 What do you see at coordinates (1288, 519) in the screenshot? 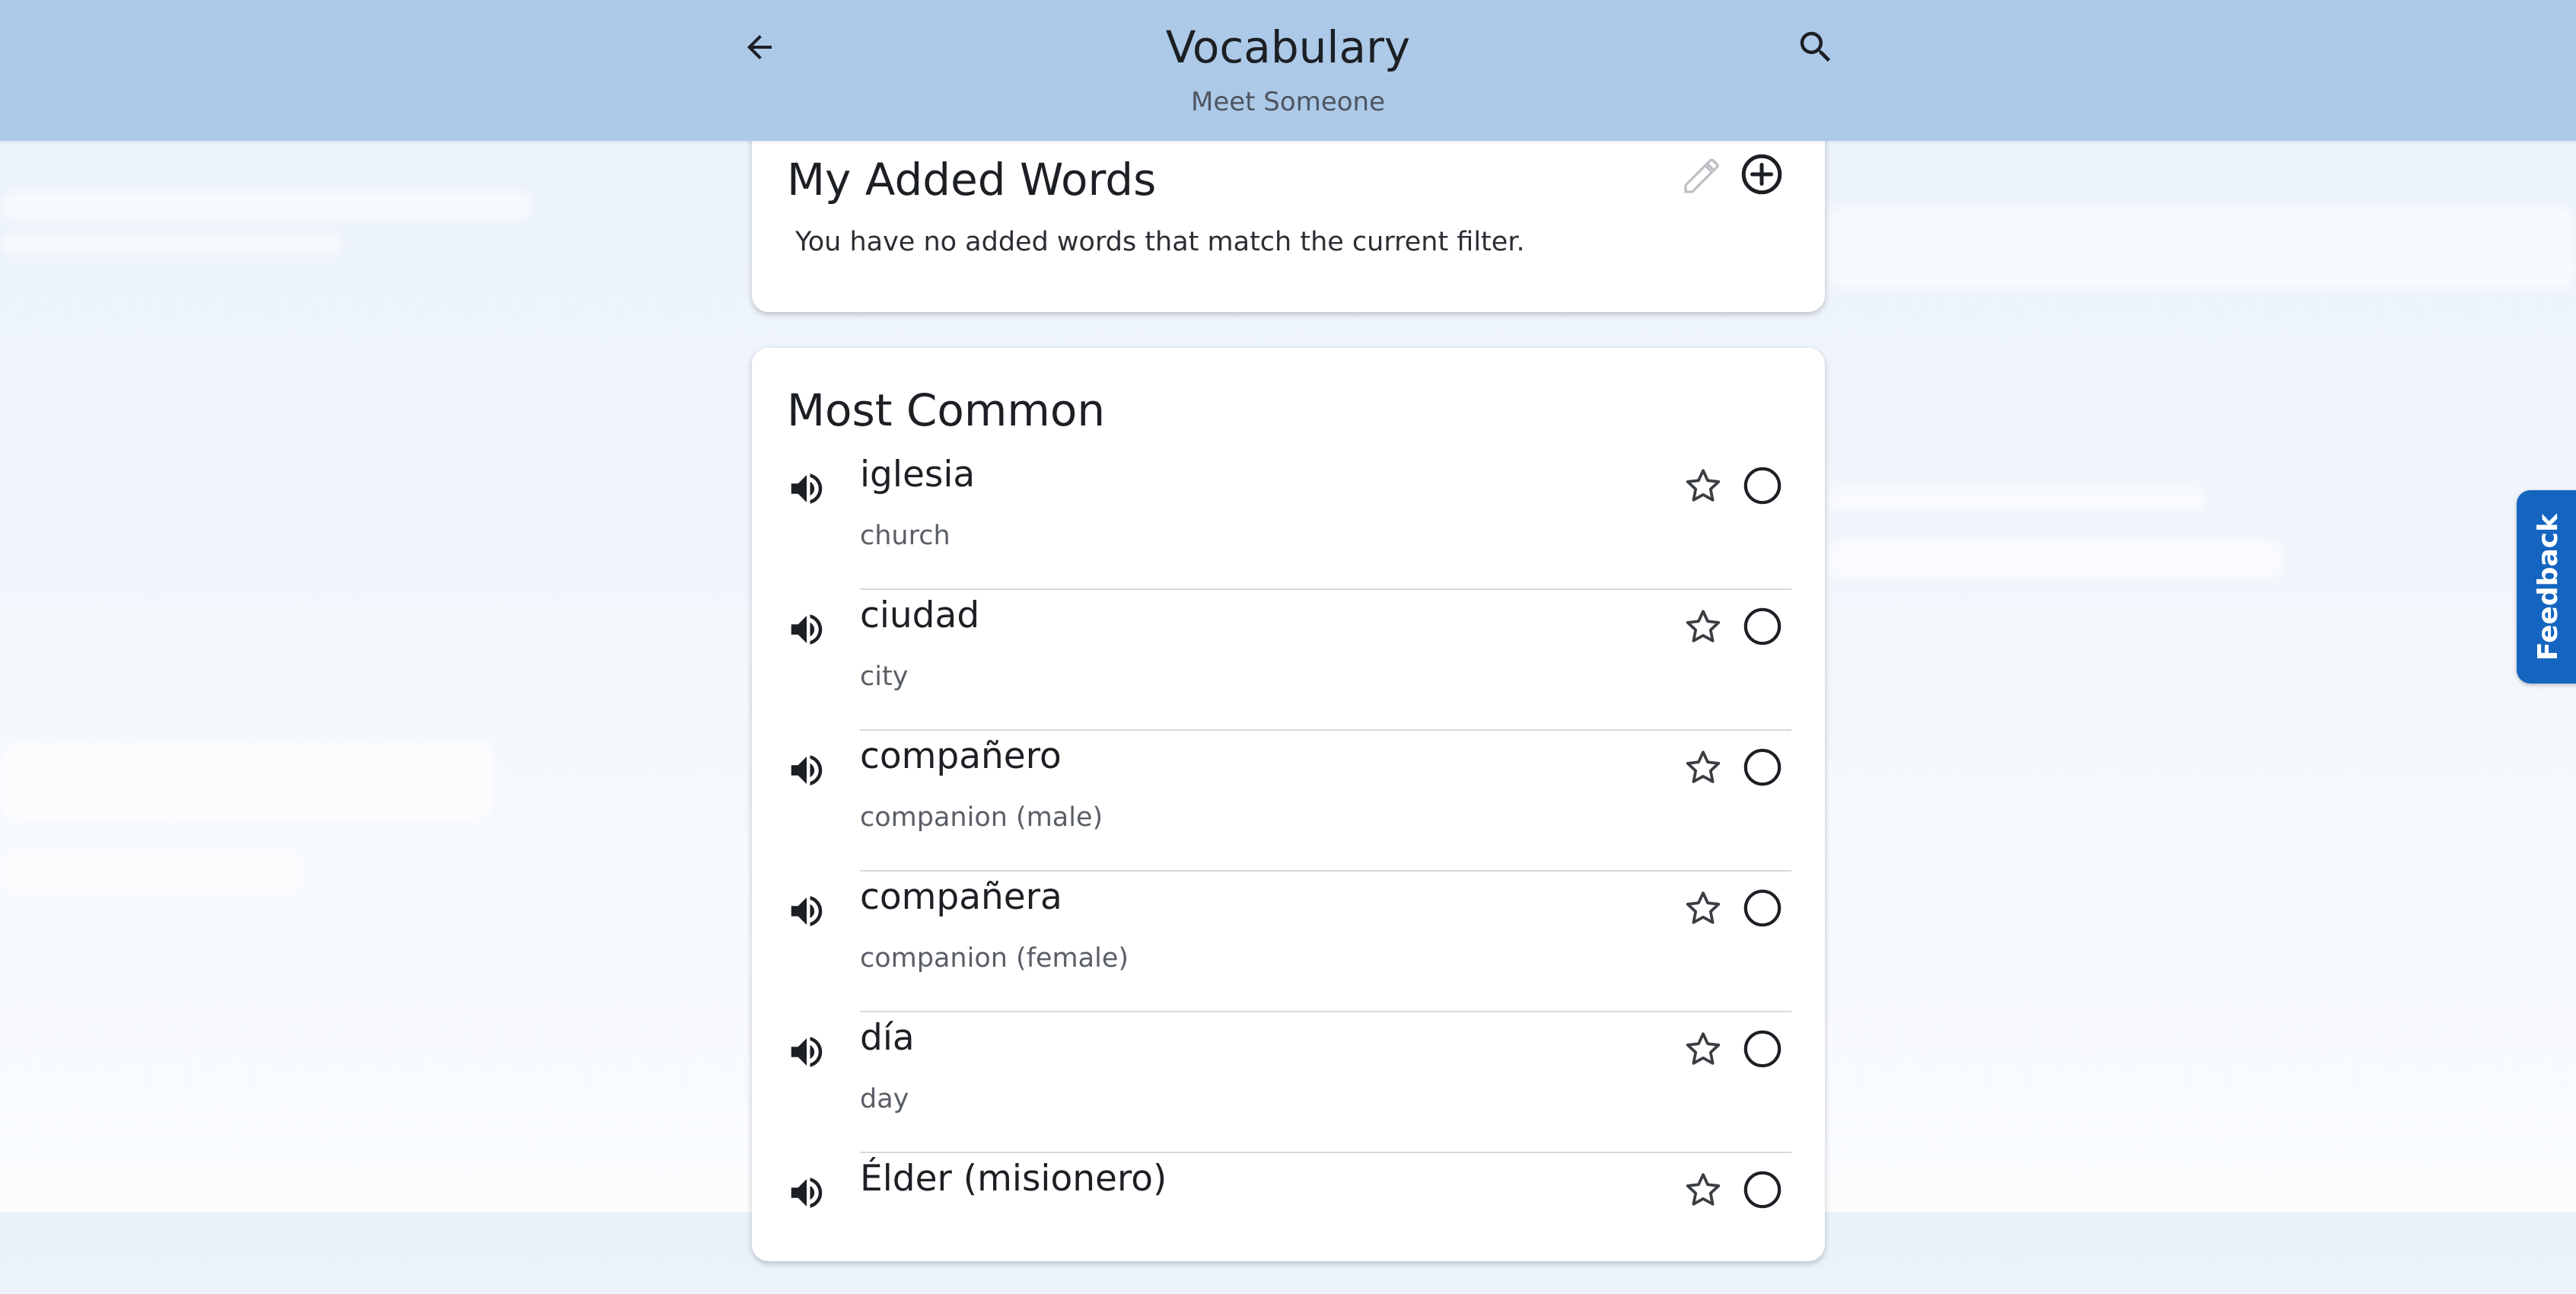
I see `word-row: iglesia church` at bounding box center [1288, 519].